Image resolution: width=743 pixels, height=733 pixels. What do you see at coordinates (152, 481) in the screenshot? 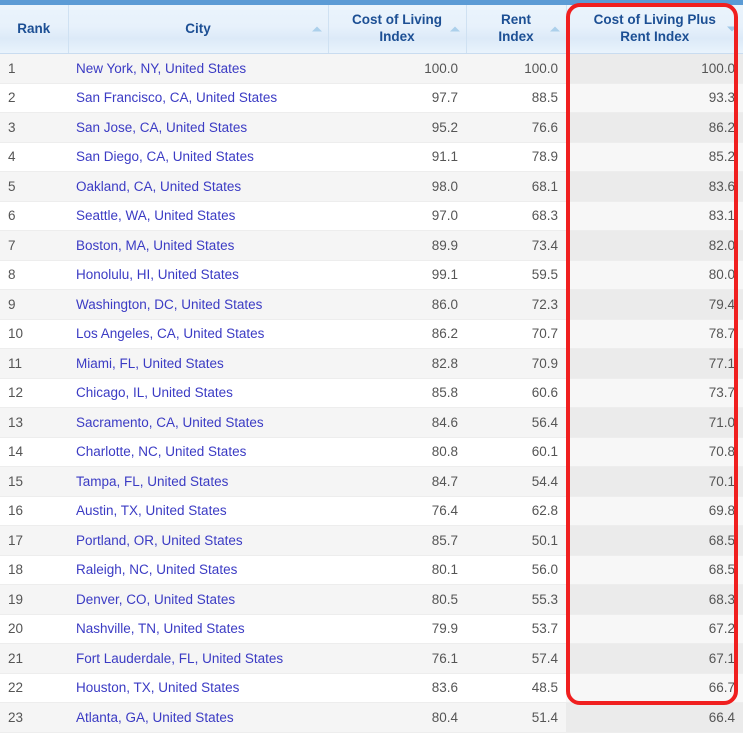
I see `city-link: Tampa, FL, United States` at bounding box center [152, 481].